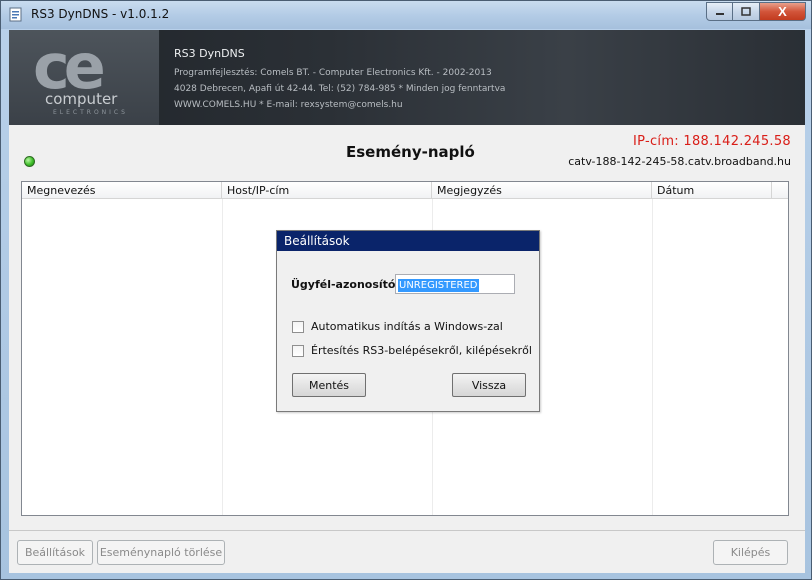  Describe the element at coordinates (712, 141) in the screenshot. I see `ip-address-label: IP-cím: 188.142.245.58` at that location.